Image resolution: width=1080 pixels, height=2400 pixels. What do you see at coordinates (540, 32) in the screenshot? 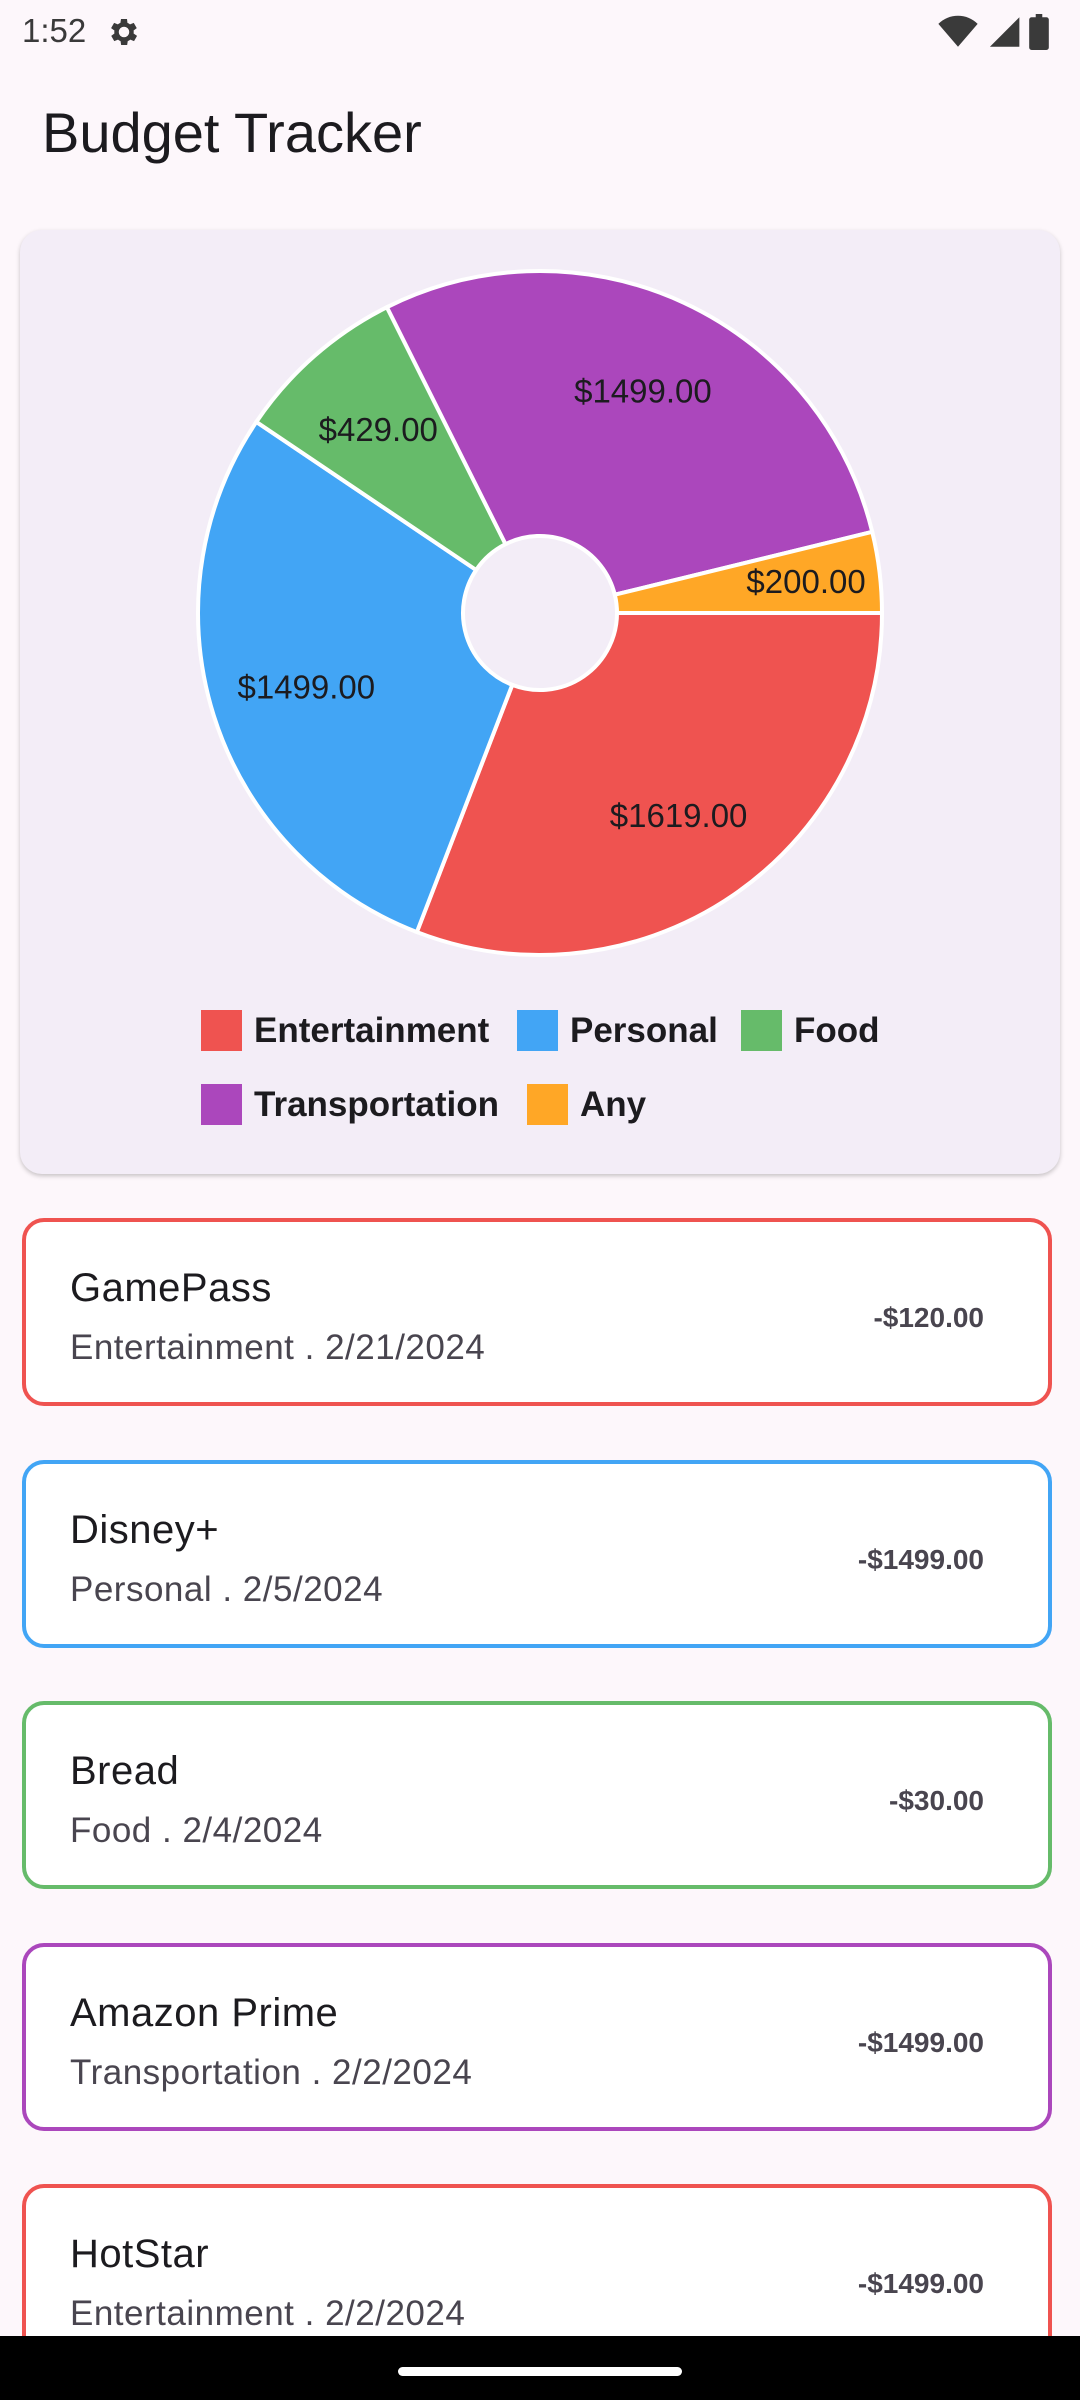
I see `status-bar: 1:52` at bounding box center [540, 32].